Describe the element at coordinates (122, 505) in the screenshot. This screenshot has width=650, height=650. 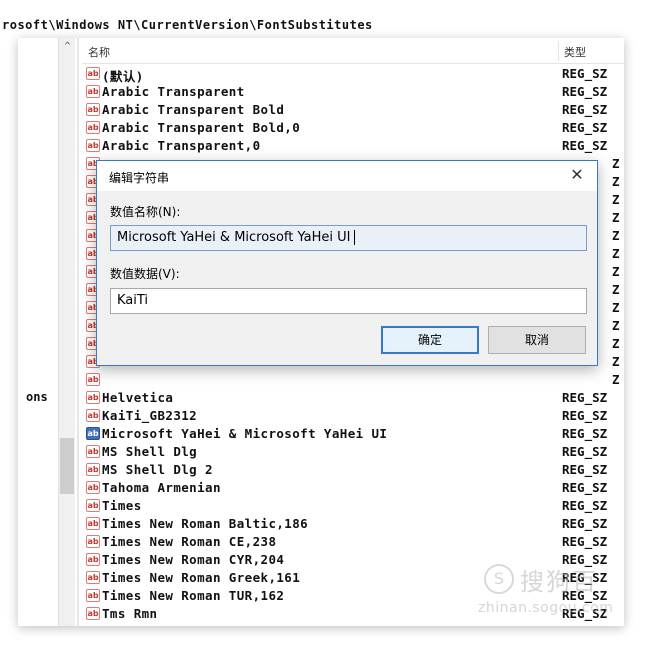
I see `value-name: Times` at that location.